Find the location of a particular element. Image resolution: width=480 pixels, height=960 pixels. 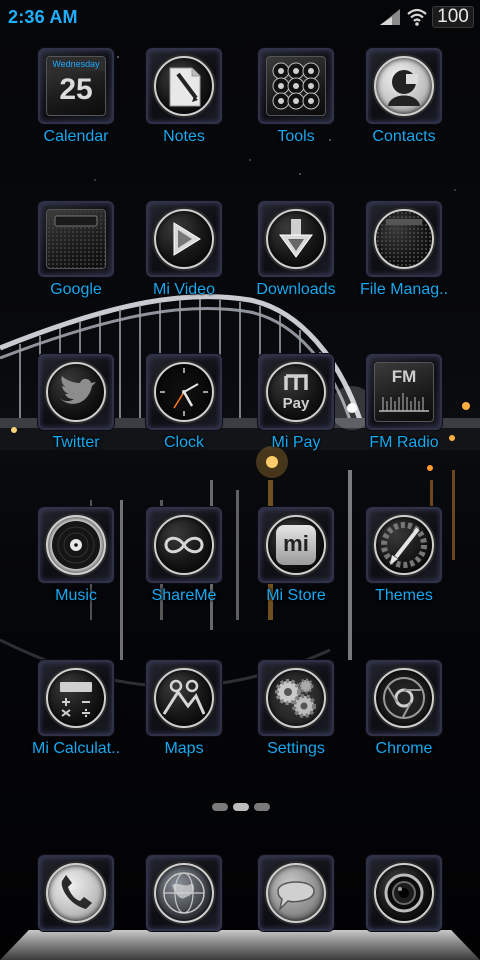

app-downloads: Downloads is located at coordinates (296, 260).